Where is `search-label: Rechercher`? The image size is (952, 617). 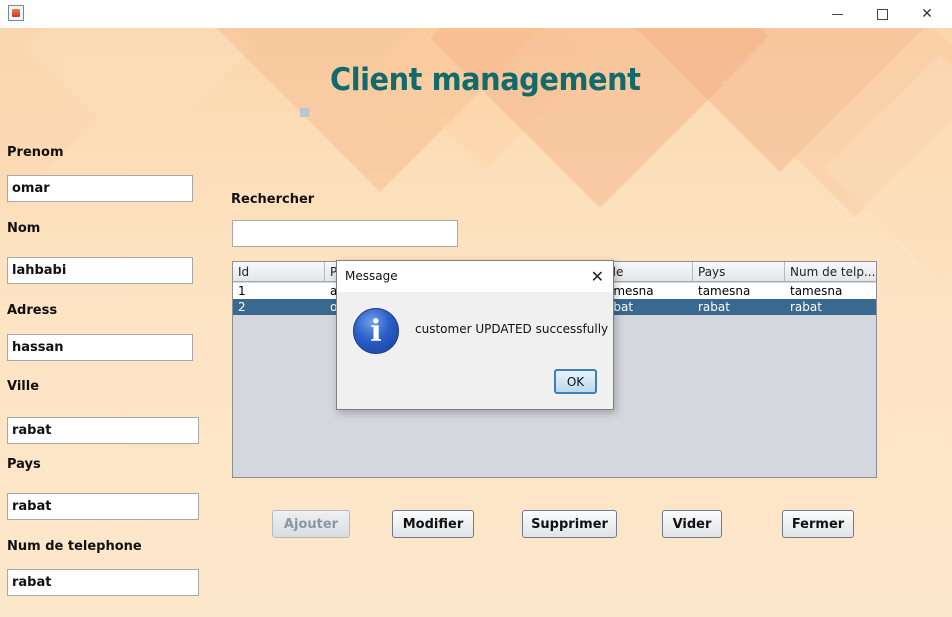 search-label: Rechercher is located at coordinates (273, 199).